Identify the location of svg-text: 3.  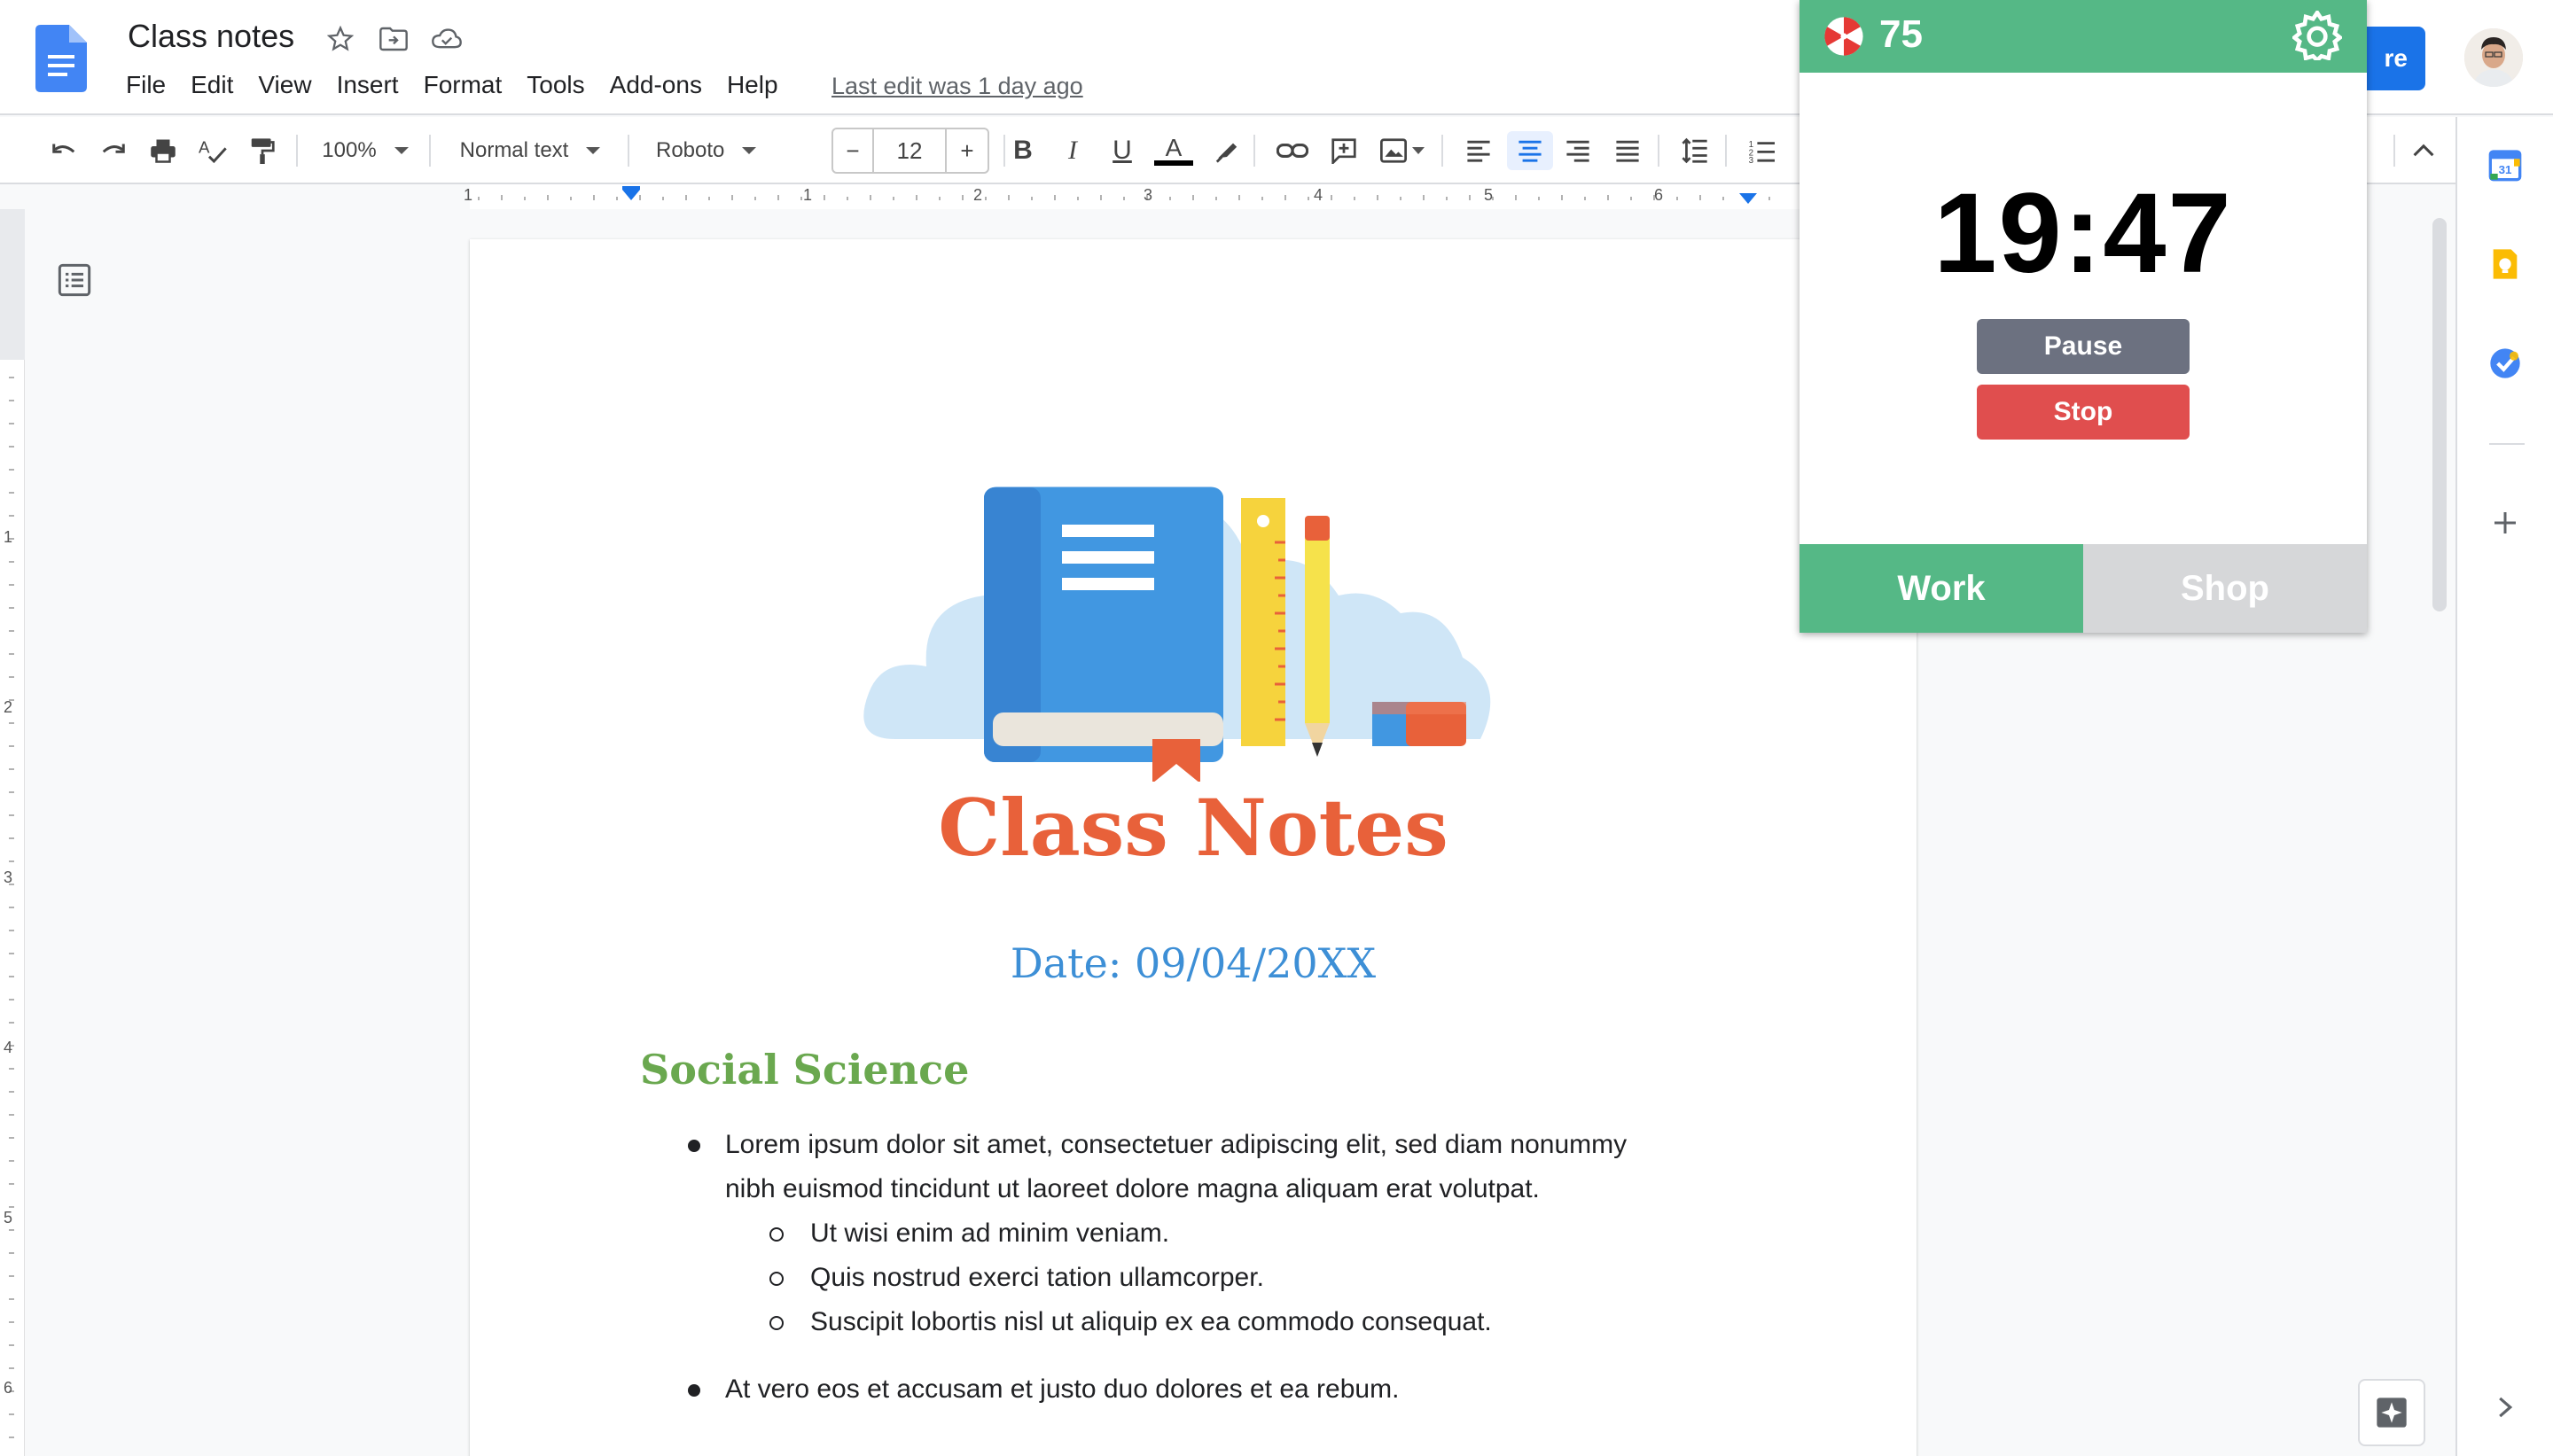
(1752, 159).